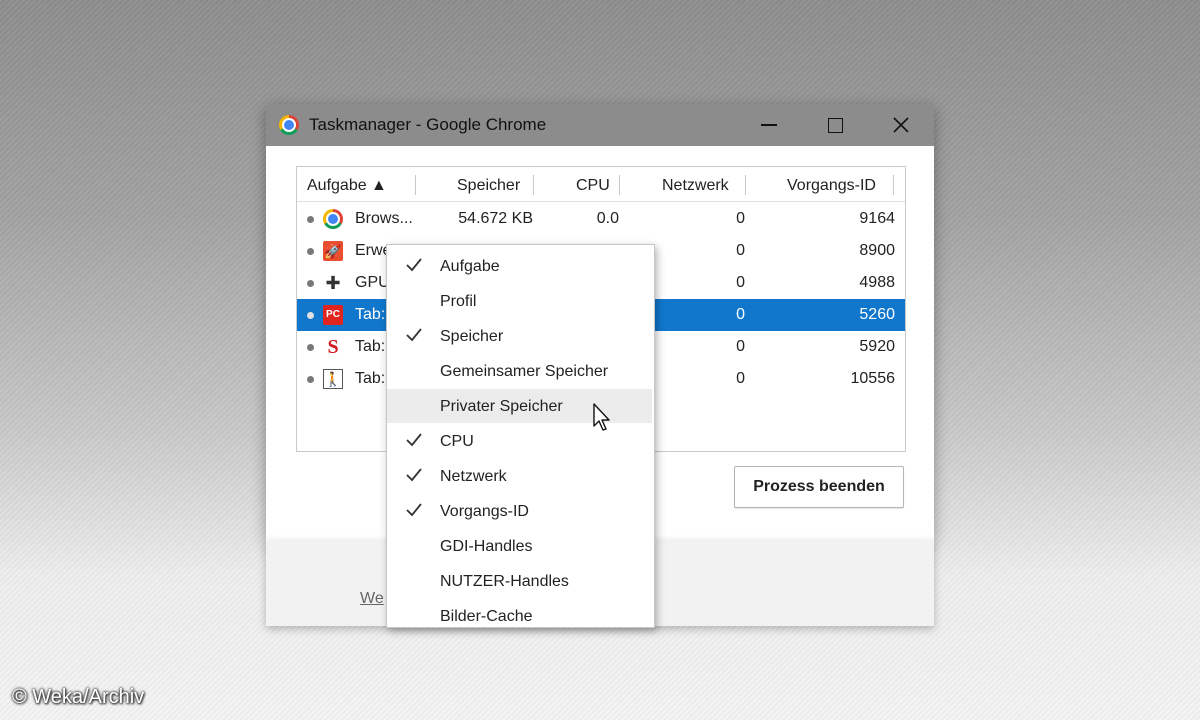  What do you see at coordinates (333, 219) in the screenshot?
I see `chrome-icon` at bounding box center [333, 219].